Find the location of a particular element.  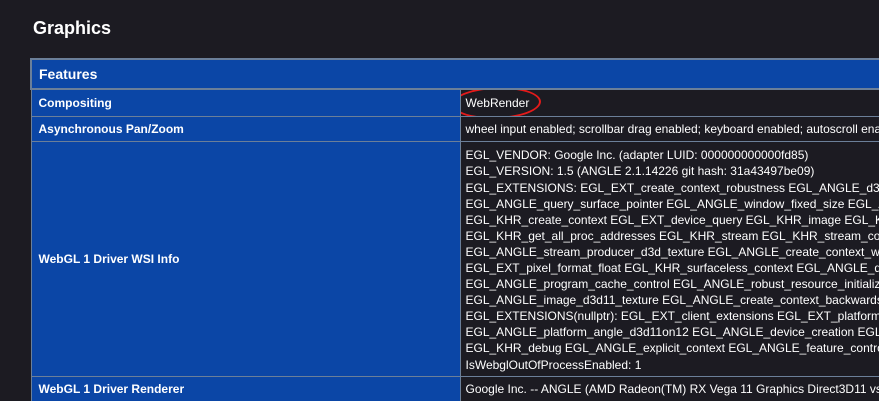

compositing-value: WebRender is located at coordinates (497, 103).